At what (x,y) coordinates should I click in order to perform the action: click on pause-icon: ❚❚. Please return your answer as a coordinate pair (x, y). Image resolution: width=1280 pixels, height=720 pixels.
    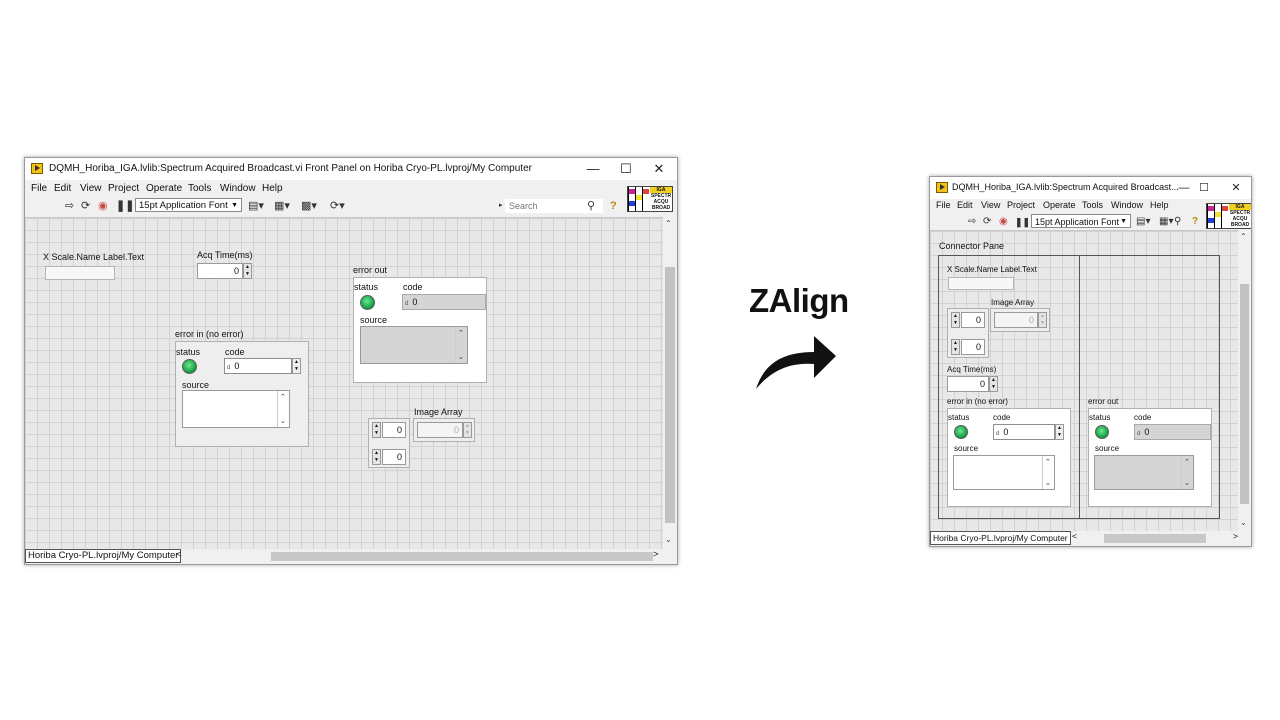
    Looking at the image, I should click on (125, 206).